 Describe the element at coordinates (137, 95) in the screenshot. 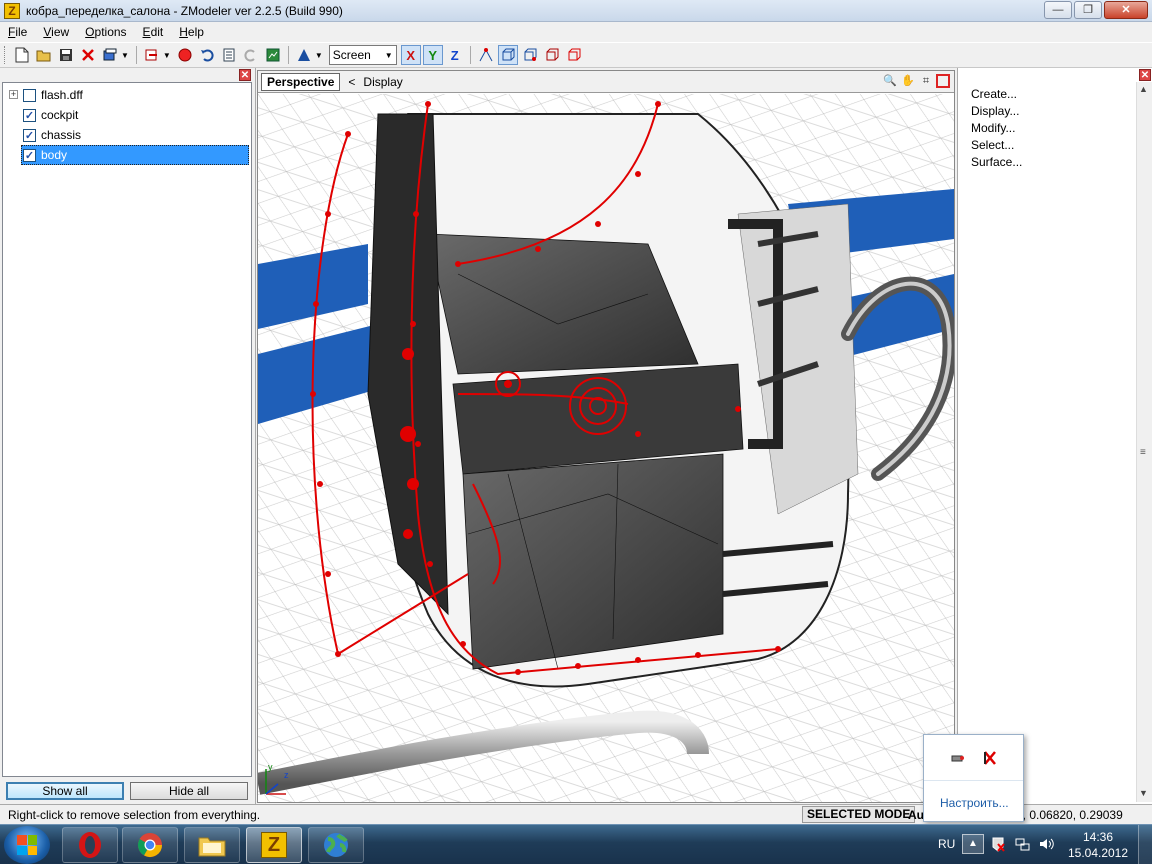

I see `tree-item-flash-dff: flash.dff` at that location.